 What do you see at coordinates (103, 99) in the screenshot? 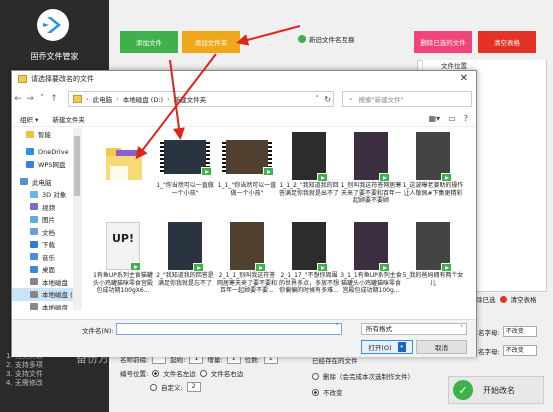
I see `breadcrumb-pc: 此电脑` at bounding box center [103, 99].